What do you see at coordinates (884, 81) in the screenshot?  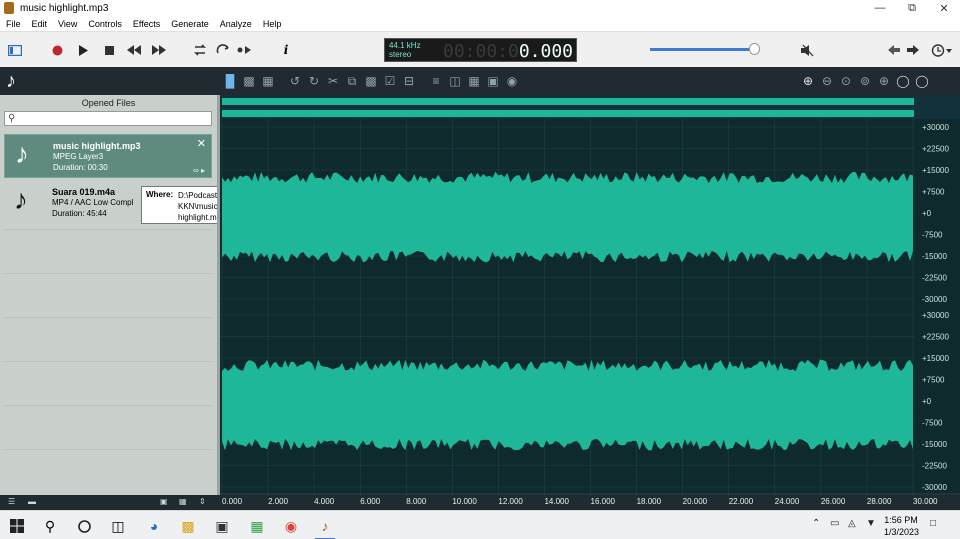 I see `zoom-full-icon: ⊕` at bounding box center [884, 81].